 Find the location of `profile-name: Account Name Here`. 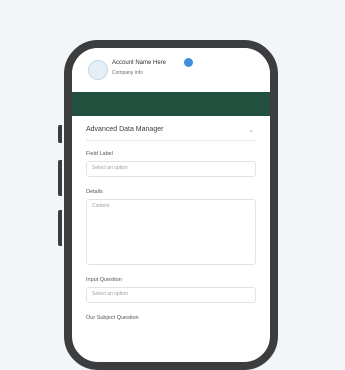

profile-name: Account Name Here is located at coordinates (139, 63).